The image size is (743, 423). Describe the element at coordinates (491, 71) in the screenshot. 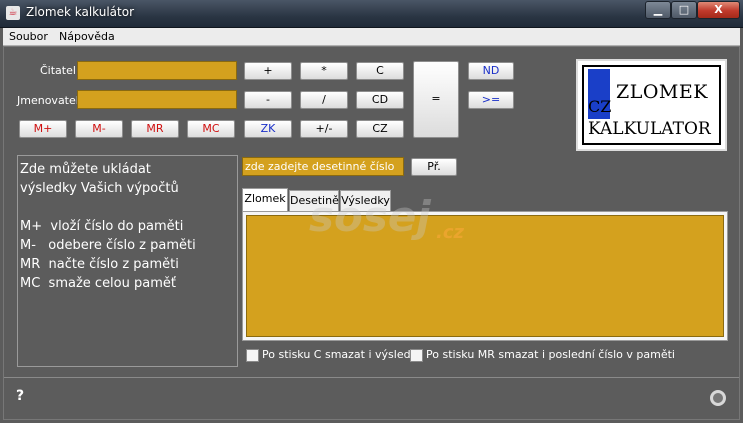

I see `nd-button: ND` at that location.